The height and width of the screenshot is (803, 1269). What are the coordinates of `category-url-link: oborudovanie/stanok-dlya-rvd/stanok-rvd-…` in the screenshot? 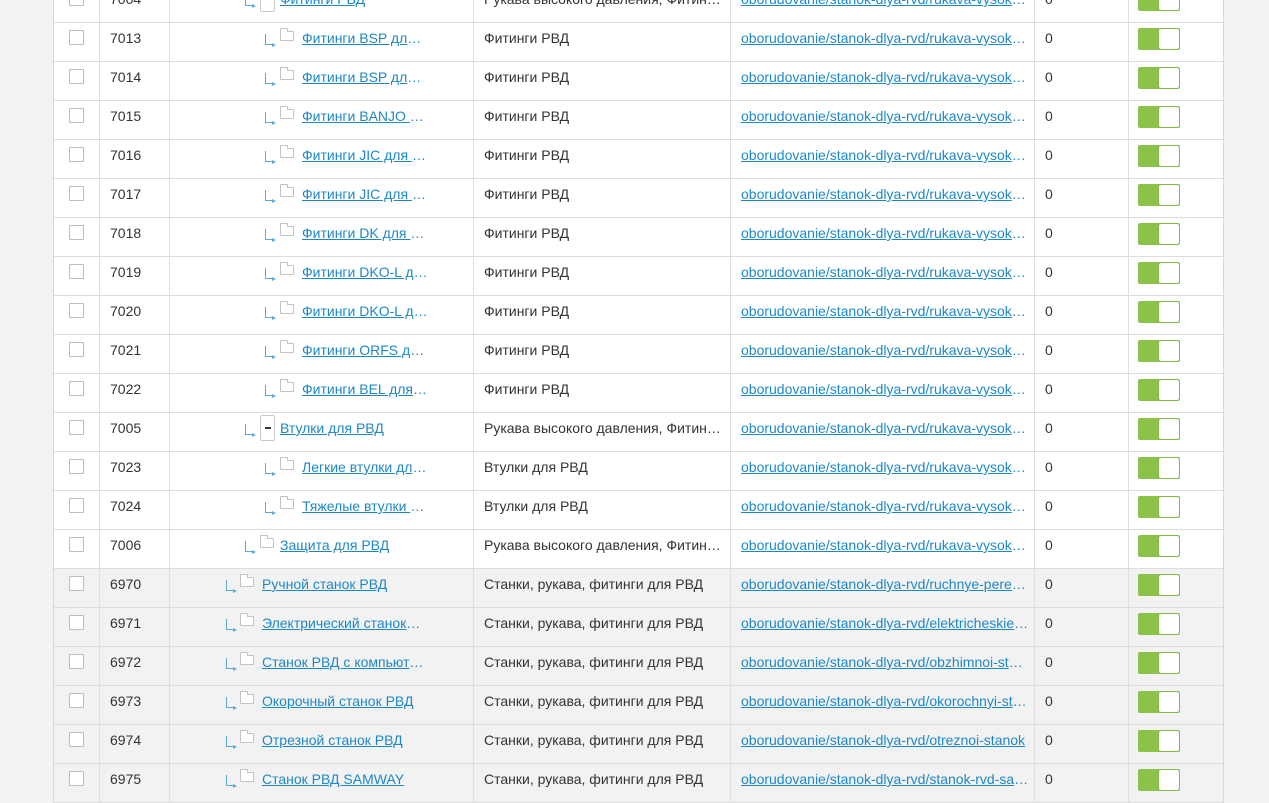 It's located at (885, 779).